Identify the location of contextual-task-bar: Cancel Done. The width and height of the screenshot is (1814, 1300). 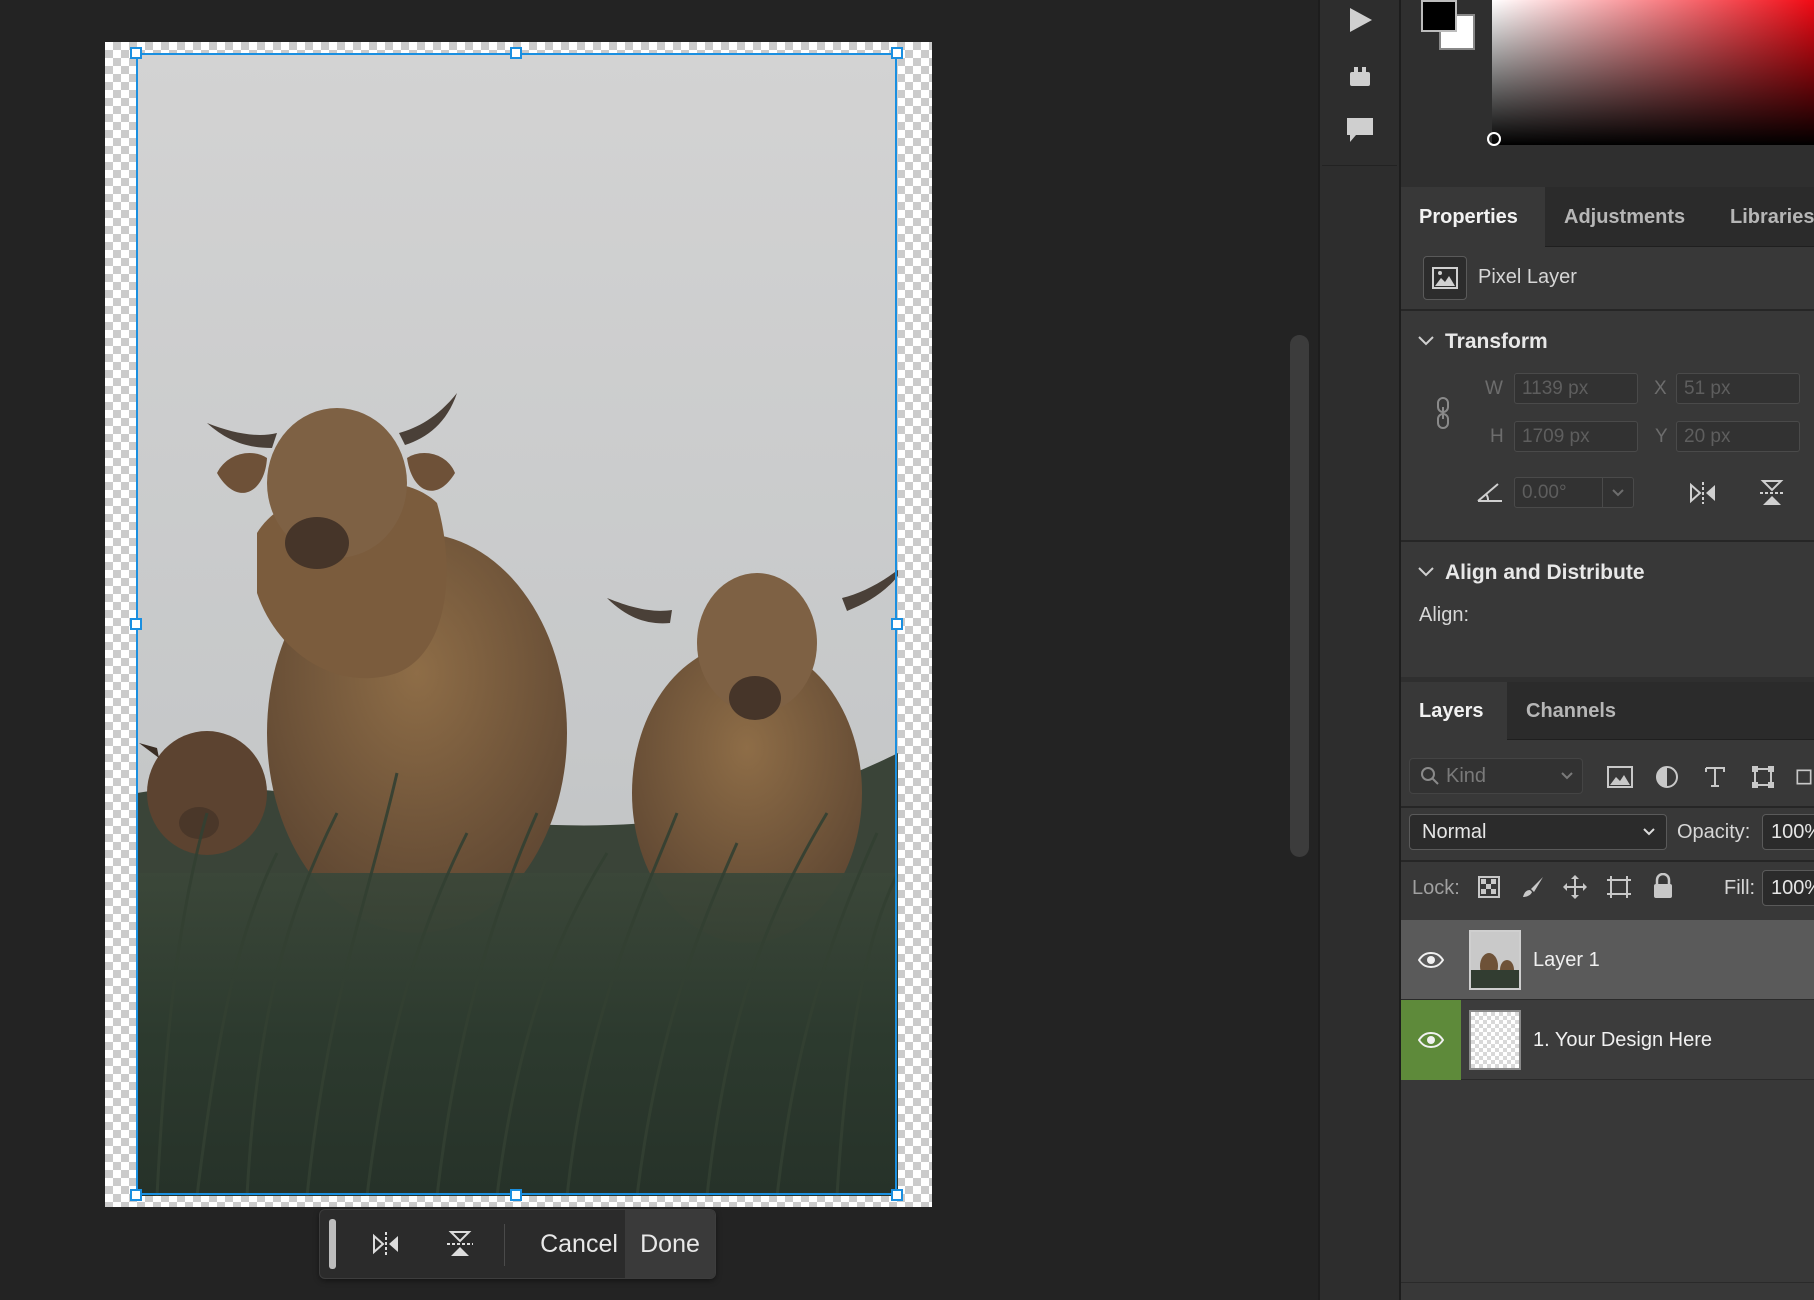
(517, 1244).